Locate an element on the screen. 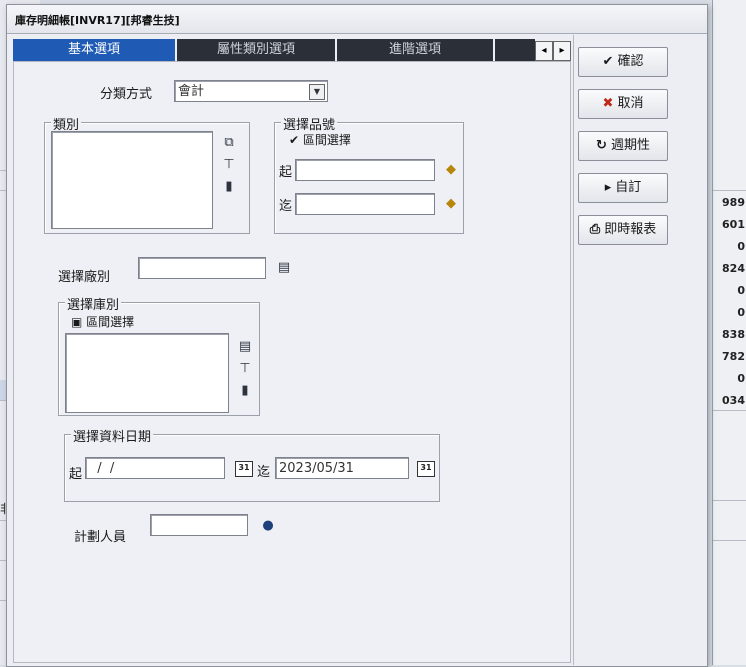 This screenshot has width=746, height=667. window-select-icon: ⧉ is located at coordinates (229, 143).